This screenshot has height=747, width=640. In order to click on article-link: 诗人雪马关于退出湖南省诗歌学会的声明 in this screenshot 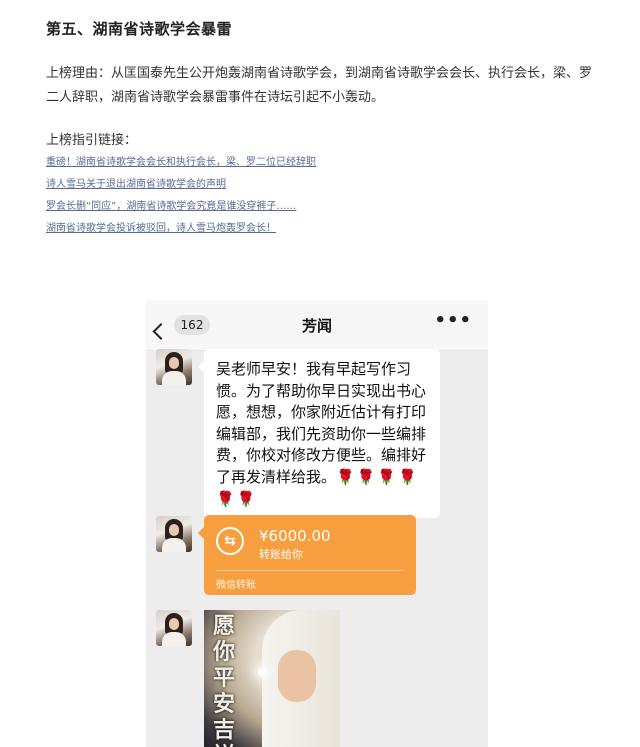, I will do `click(181, 185)`.